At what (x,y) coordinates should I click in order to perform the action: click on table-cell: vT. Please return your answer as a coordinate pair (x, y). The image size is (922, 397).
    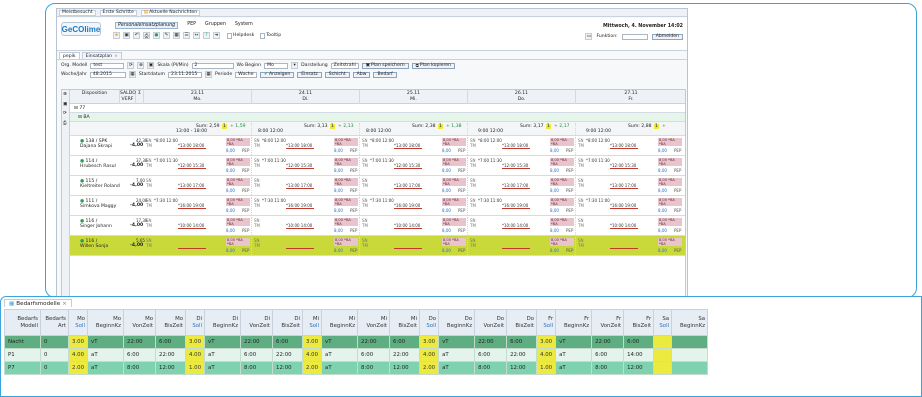
    Looking at the image, I should click on (574, 342).